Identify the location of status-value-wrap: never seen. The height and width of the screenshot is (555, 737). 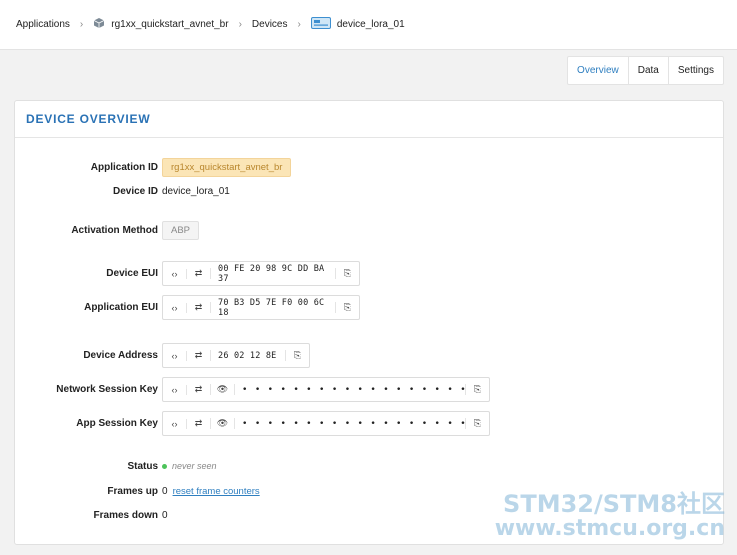
(189, 466).